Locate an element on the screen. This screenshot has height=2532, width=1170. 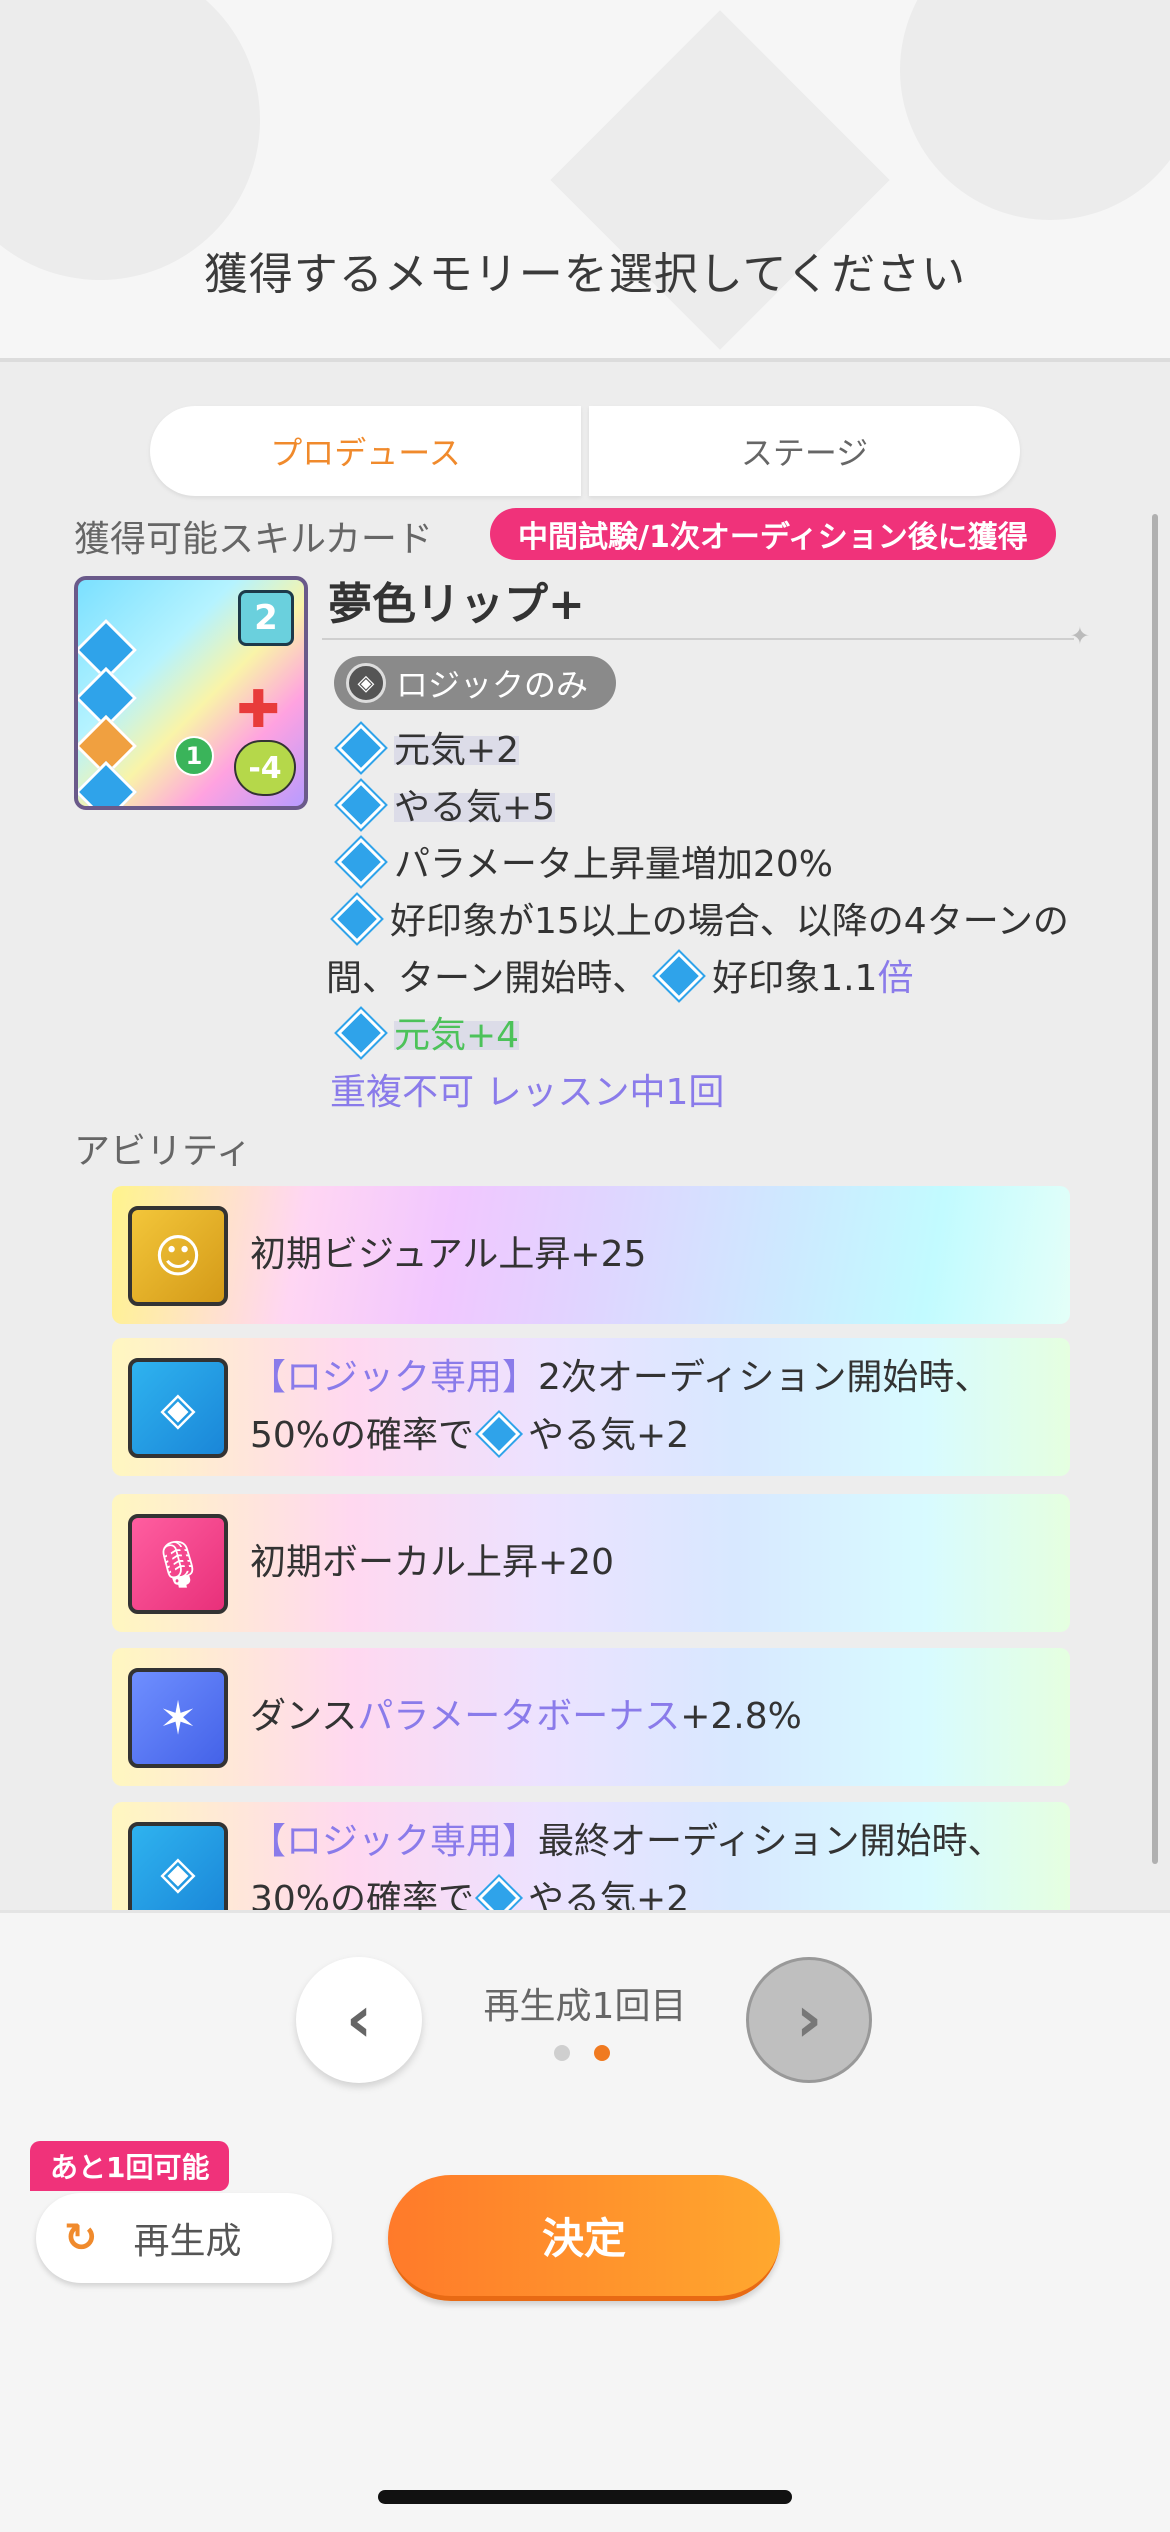
cost-badge: 2 is located at coordinates (266, 618).